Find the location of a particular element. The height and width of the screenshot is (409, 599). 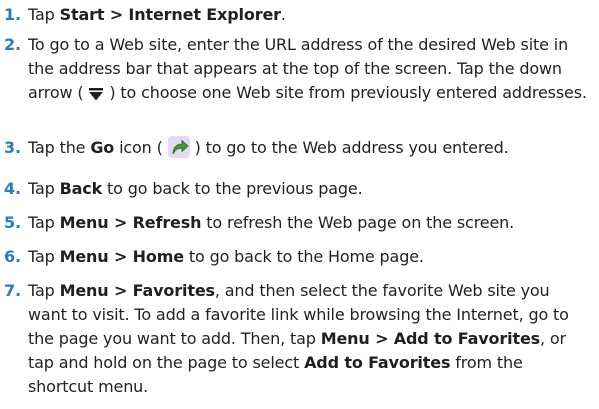

down-arrow-icon is located at coordinates (96, 96).